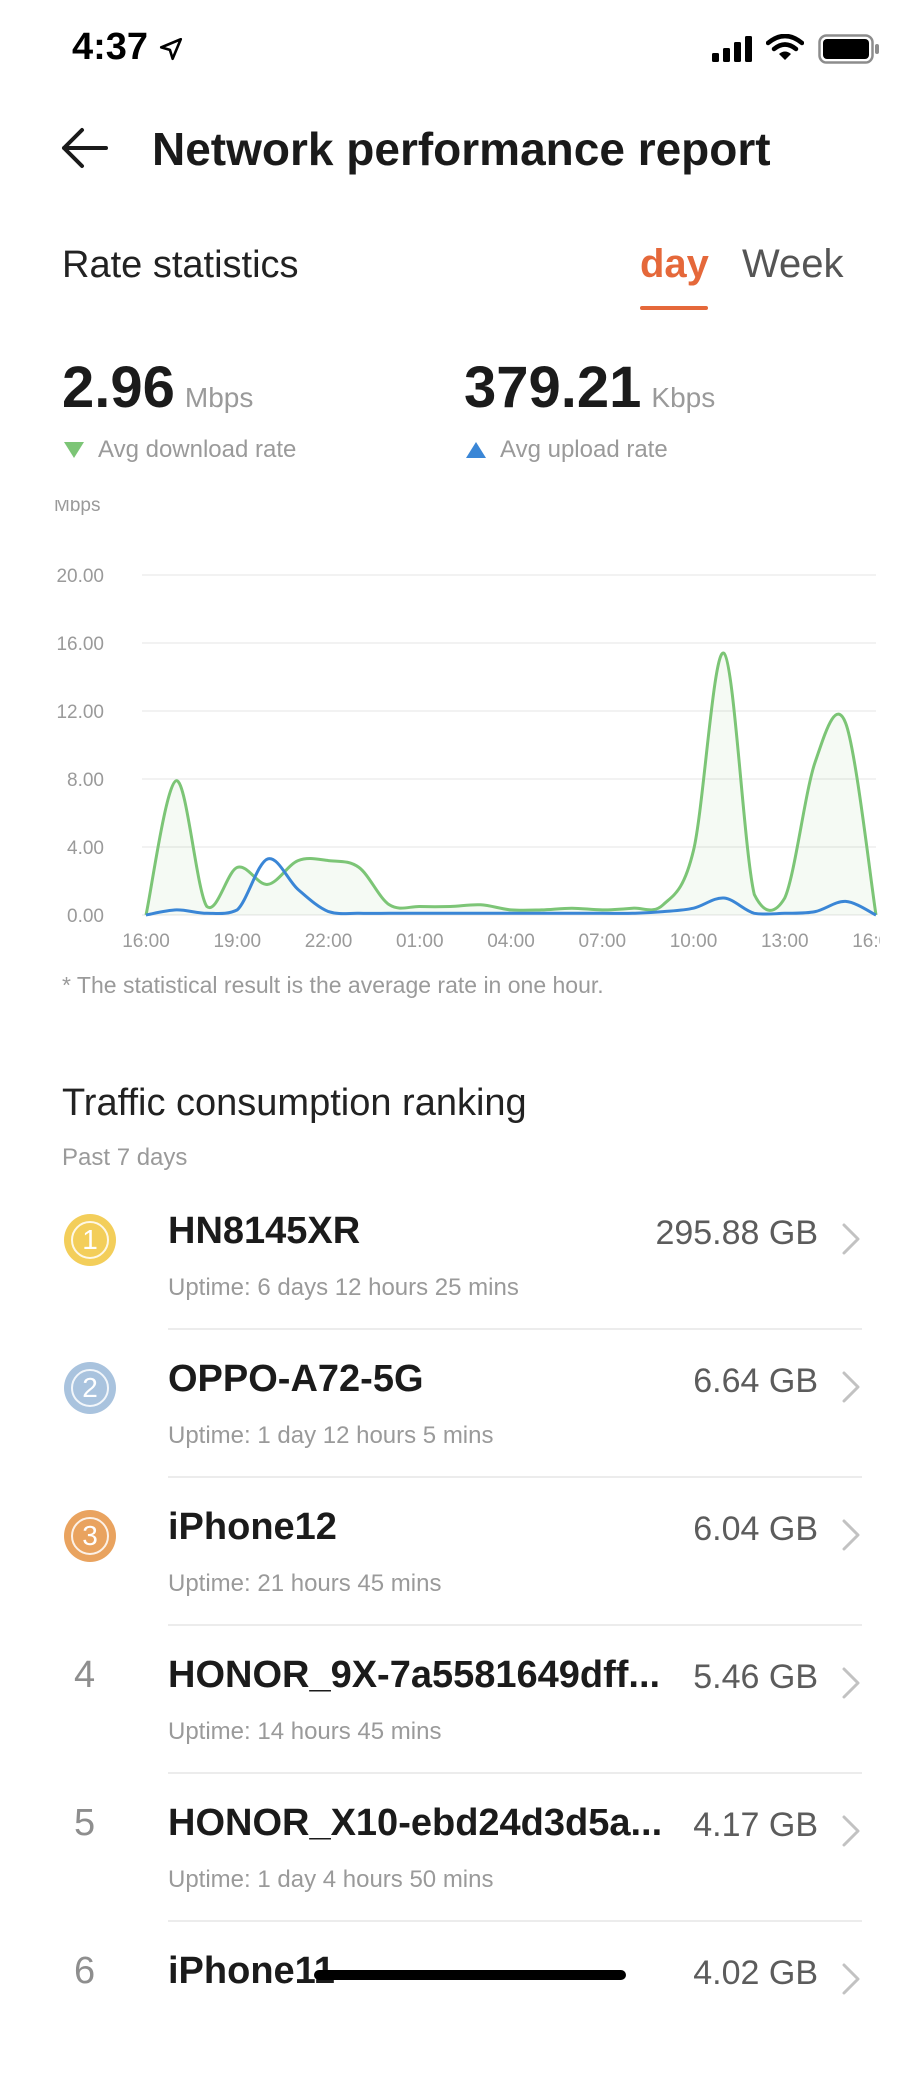 The width and height of the screenshot is (924, 2084). I want to click on y-tick-label: 20.00, so click(80, 576).